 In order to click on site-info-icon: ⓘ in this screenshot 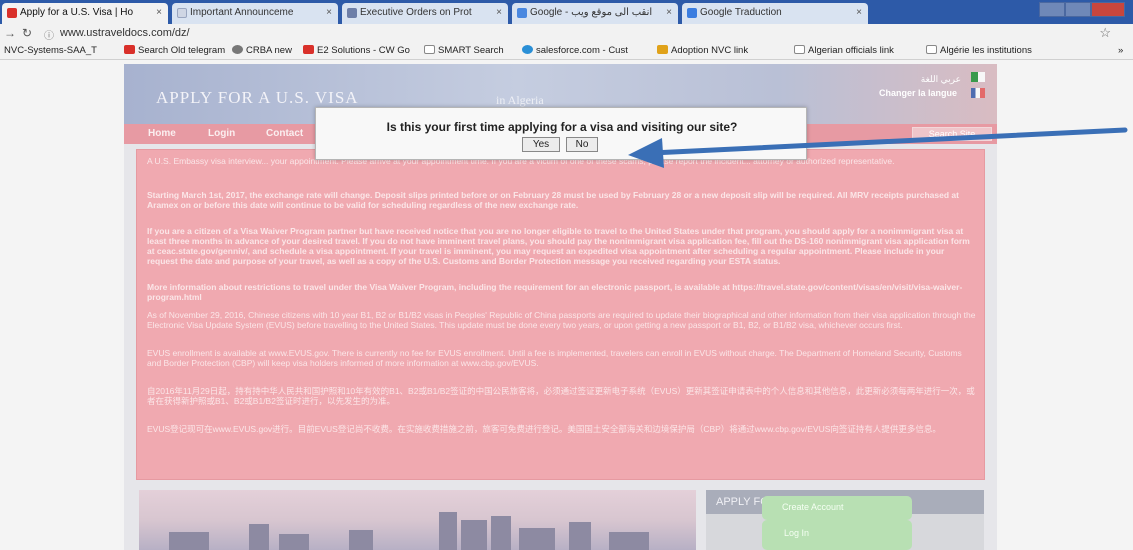, I will do `click(49, 34)`.